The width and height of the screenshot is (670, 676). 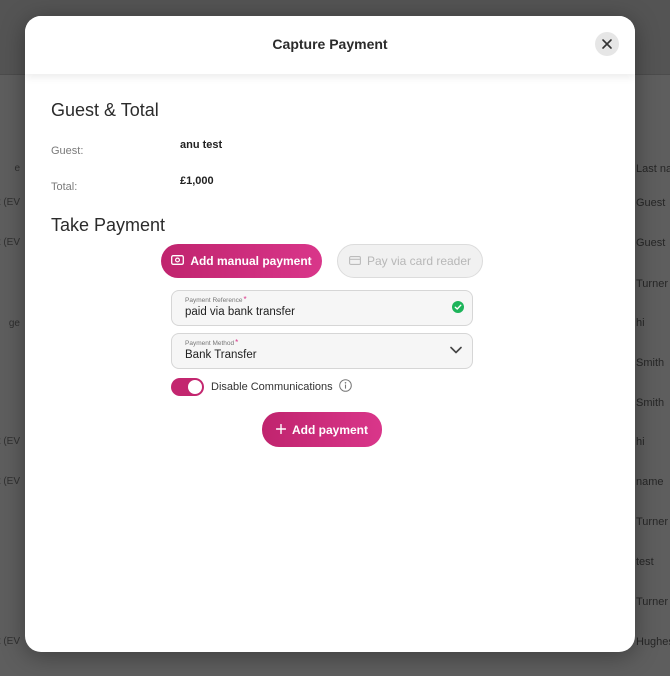 What do you see at coordinates (178, 261) in the screenshot?
I see `cash-icon` at bounding box center [178, 261].